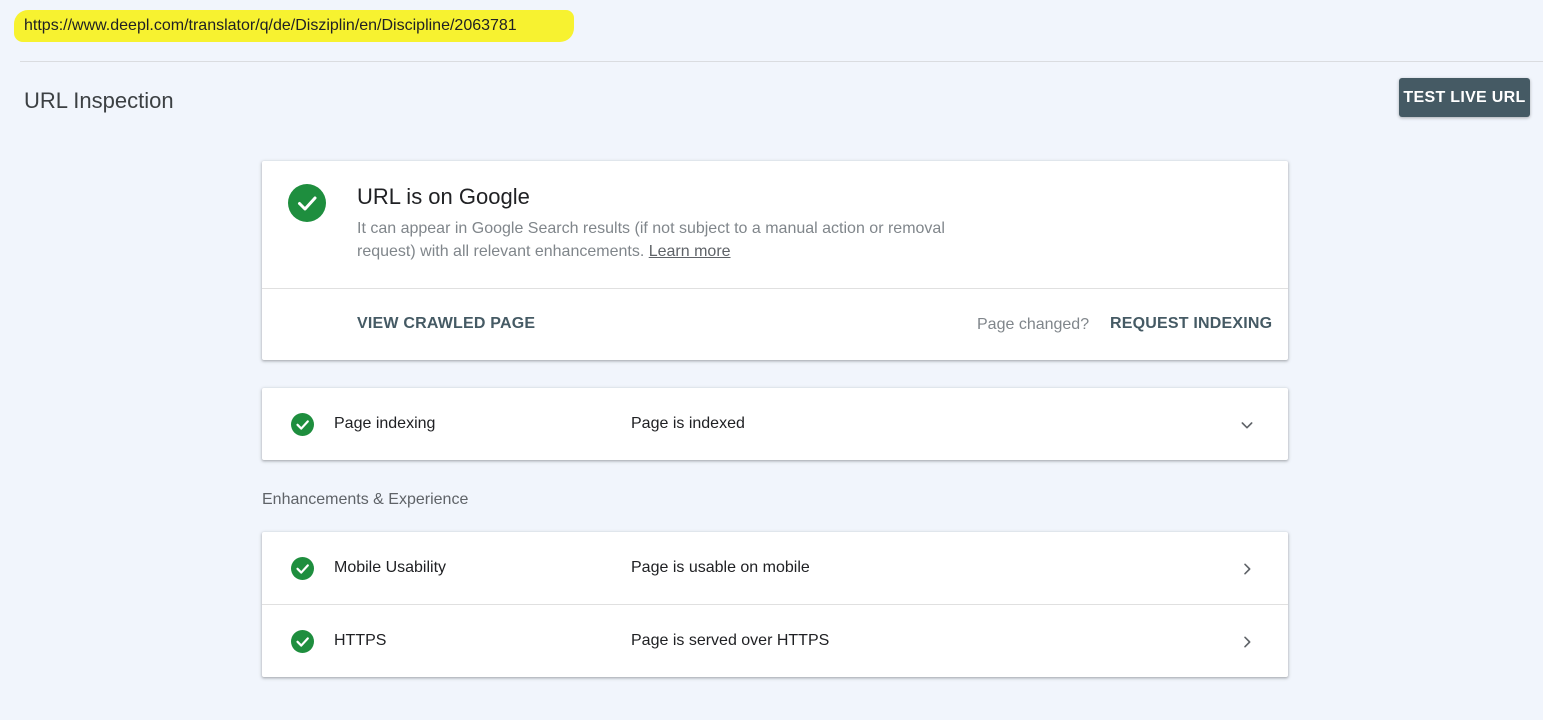  I want to click on enhancement-label: HTTPS, so click(360, 640).